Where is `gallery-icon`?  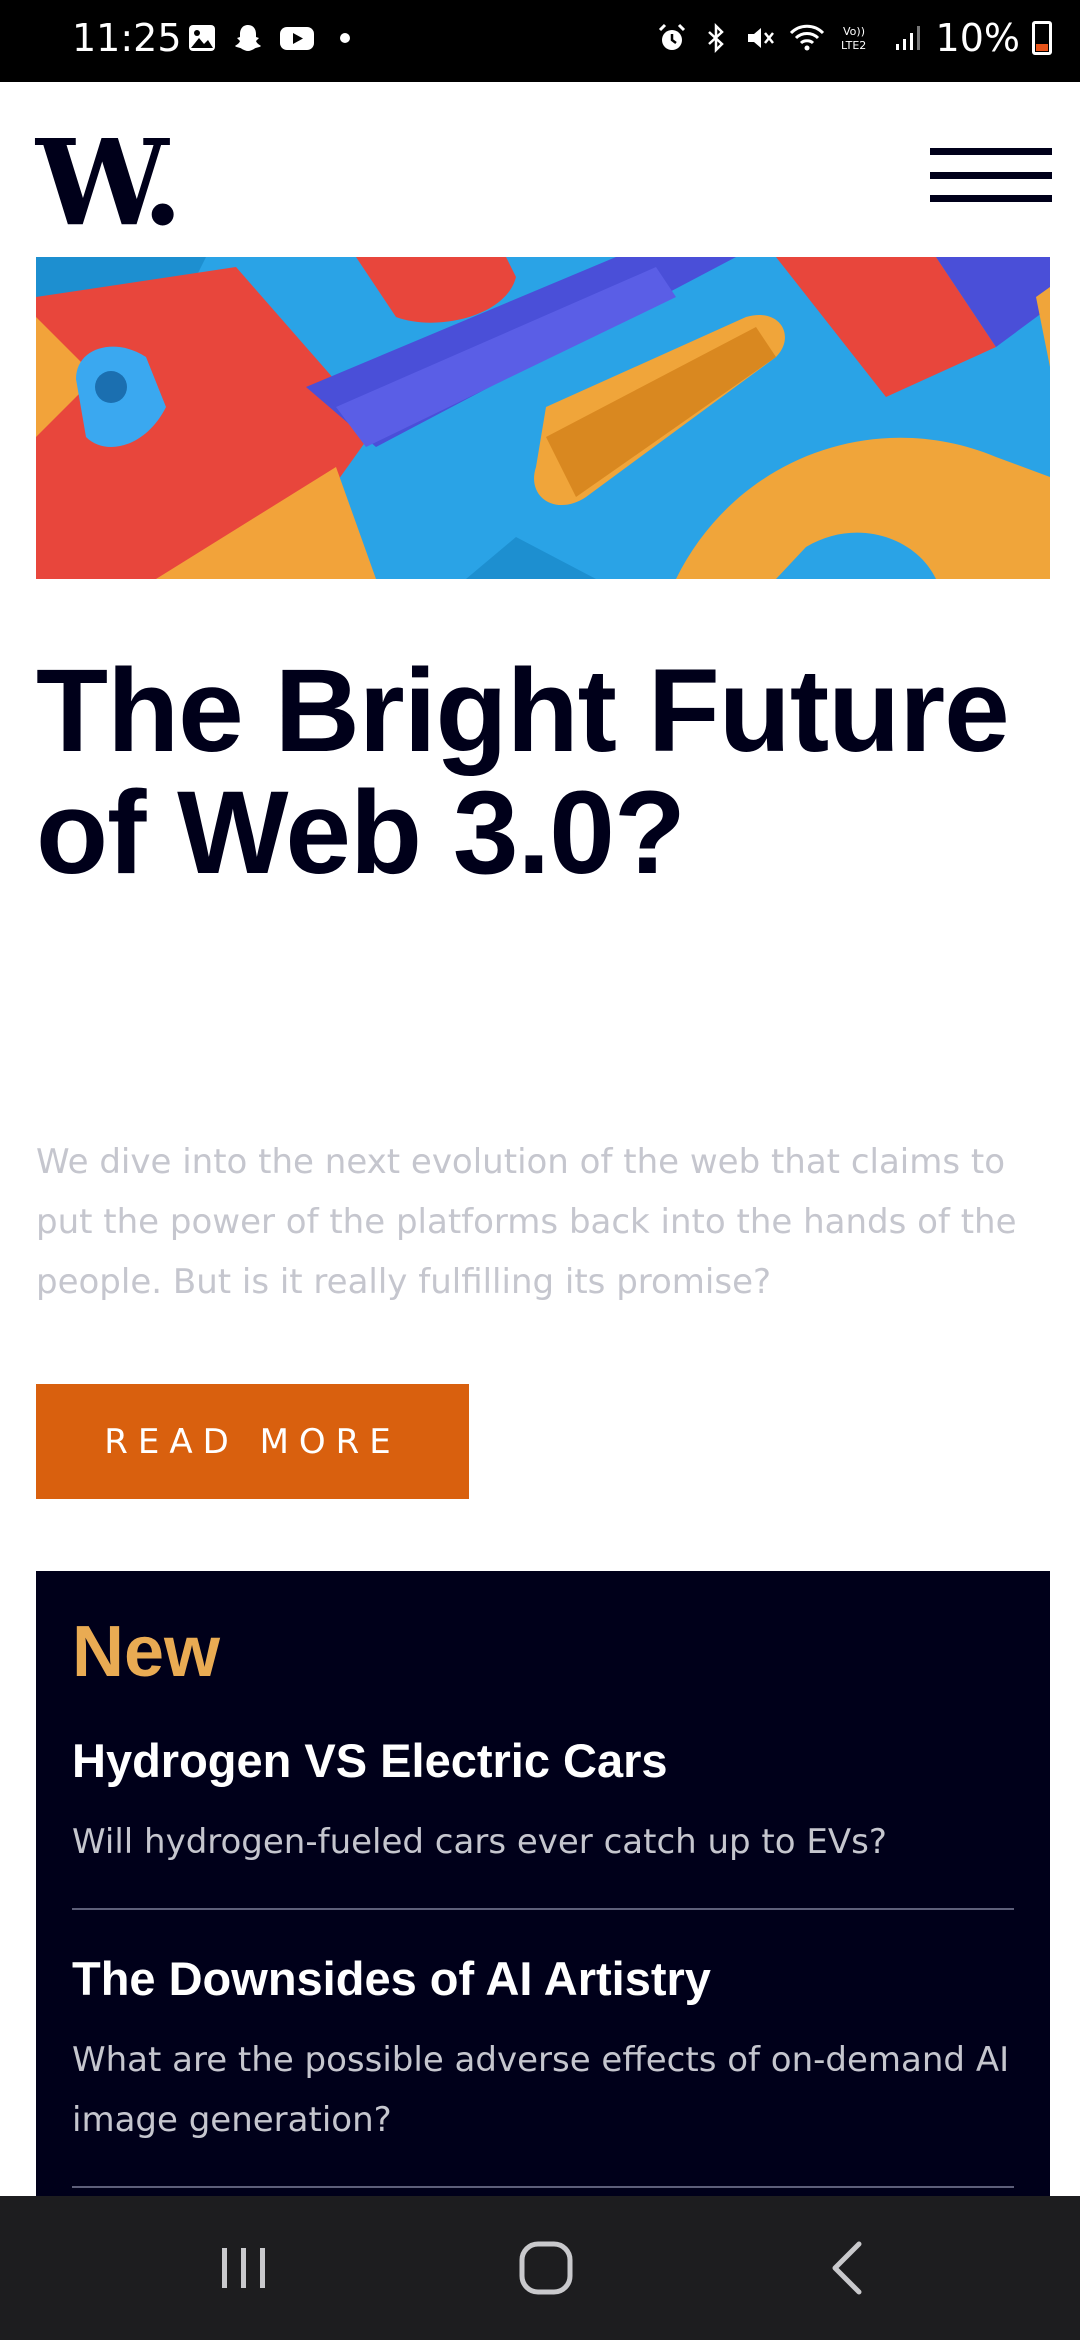
gallery-icon is located at coordinates (202, 38).